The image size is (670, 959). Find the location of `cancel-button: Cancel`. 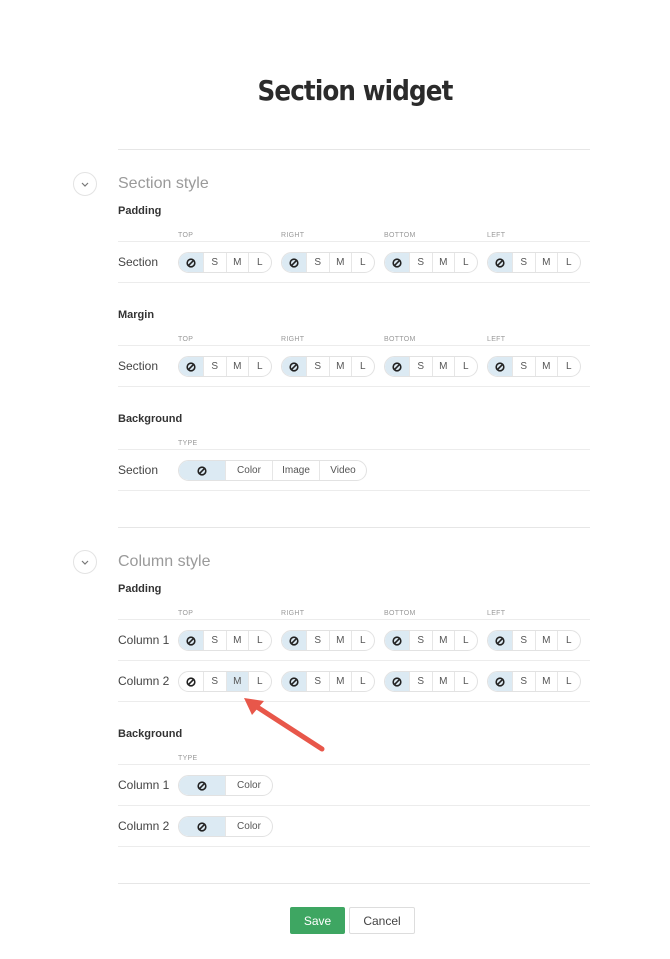

cancel-button: Cancel is located at coordinates (382, 920).